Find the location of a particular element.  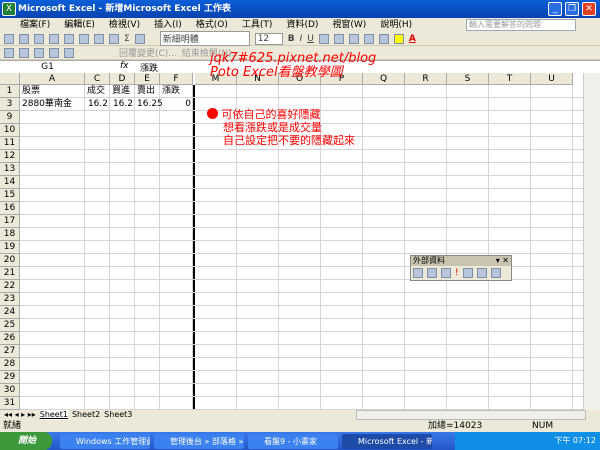

borders-icon is located at coordinates (383, 38).